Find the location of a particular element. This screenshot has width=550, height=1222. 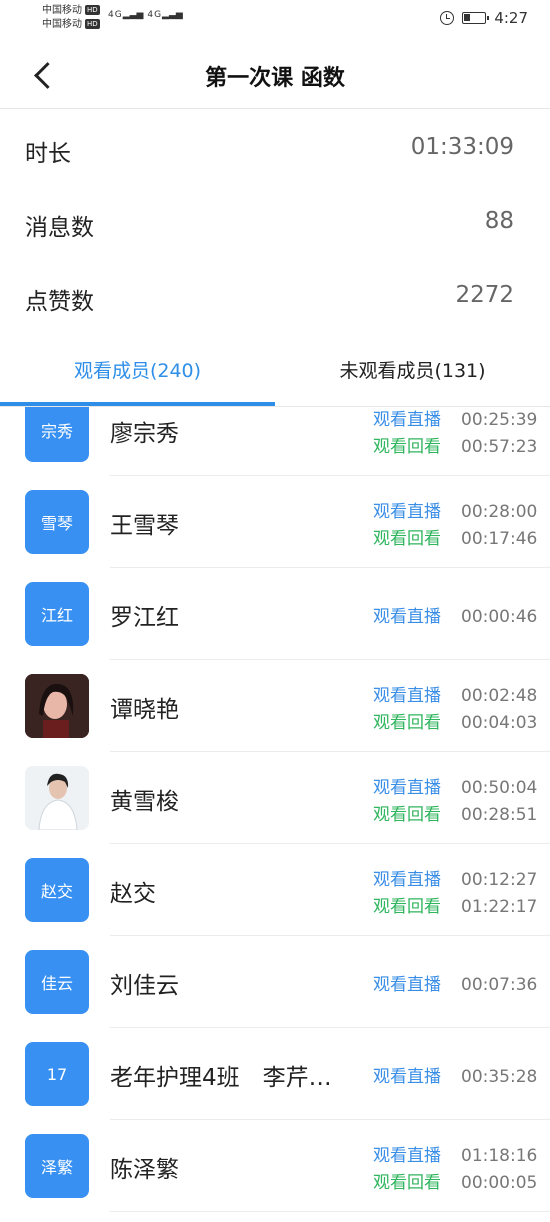

watch-record: 观看回看 01:22:17 is located at coordinates (455, 904).